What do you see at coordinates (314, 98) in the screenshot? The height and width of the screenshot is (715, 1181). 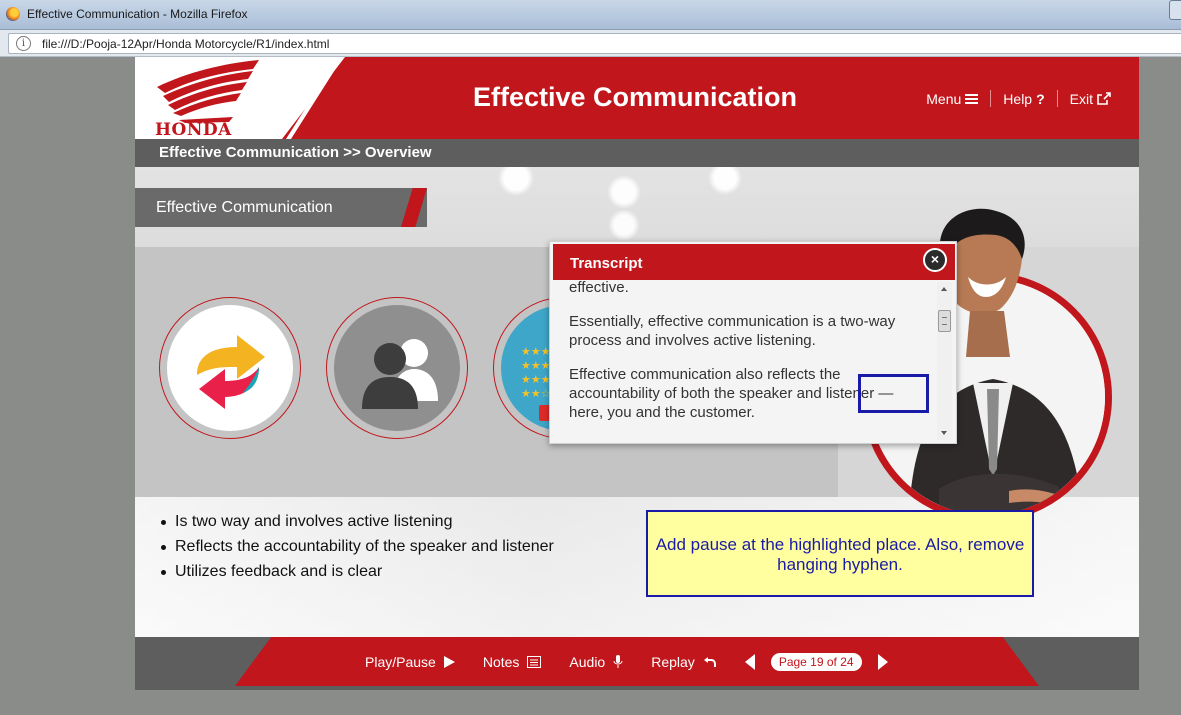 I see `header-slash` at bounding box center [314, 98].